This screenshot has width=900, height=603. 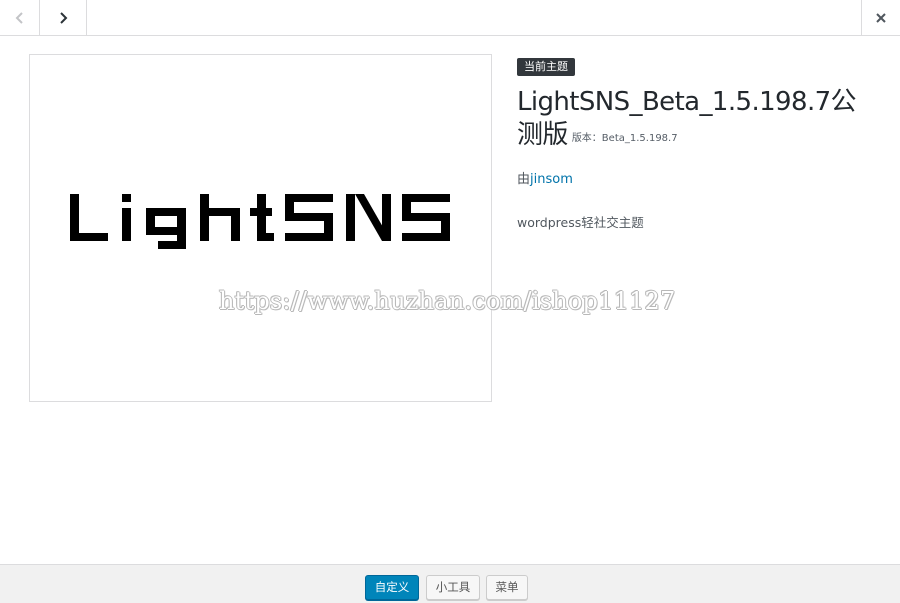 What do you see at coordinates (507, 587) in the screenshot?
I see `menus-button: 菜单` at bounding box center [507, 587].